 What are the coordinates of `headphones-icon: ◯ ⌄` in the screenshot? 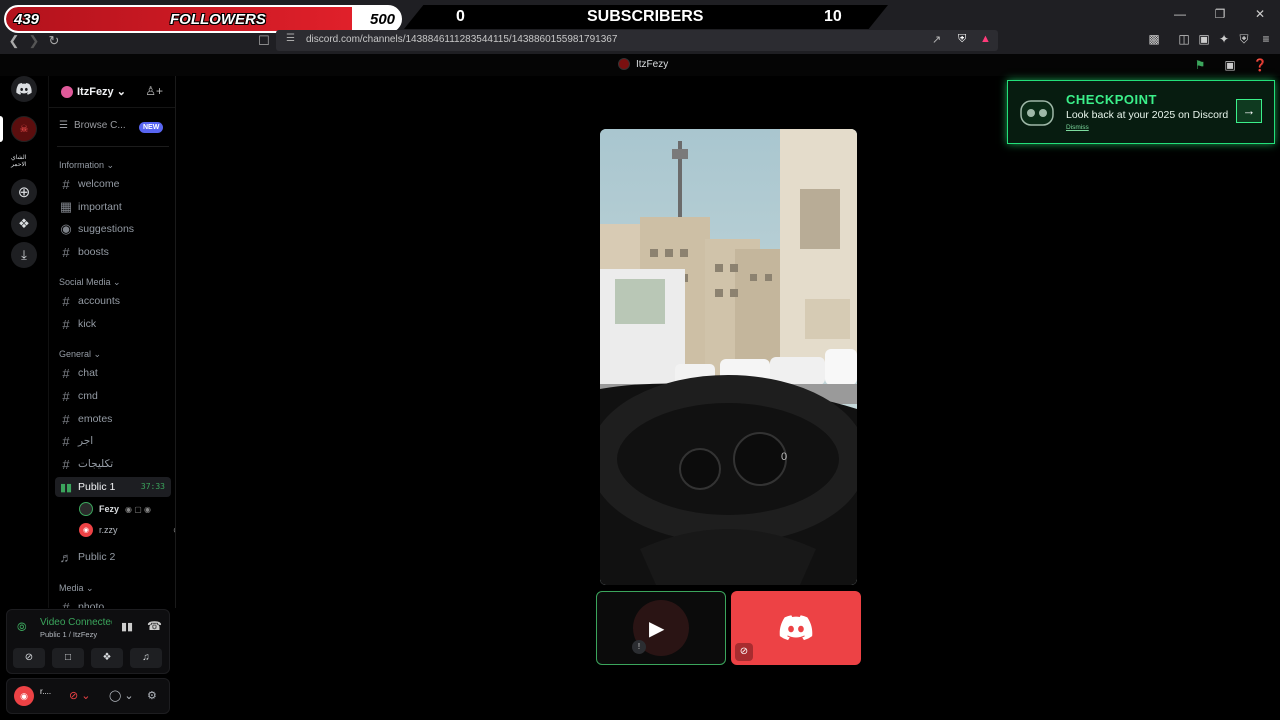 It's located at (121, 695).